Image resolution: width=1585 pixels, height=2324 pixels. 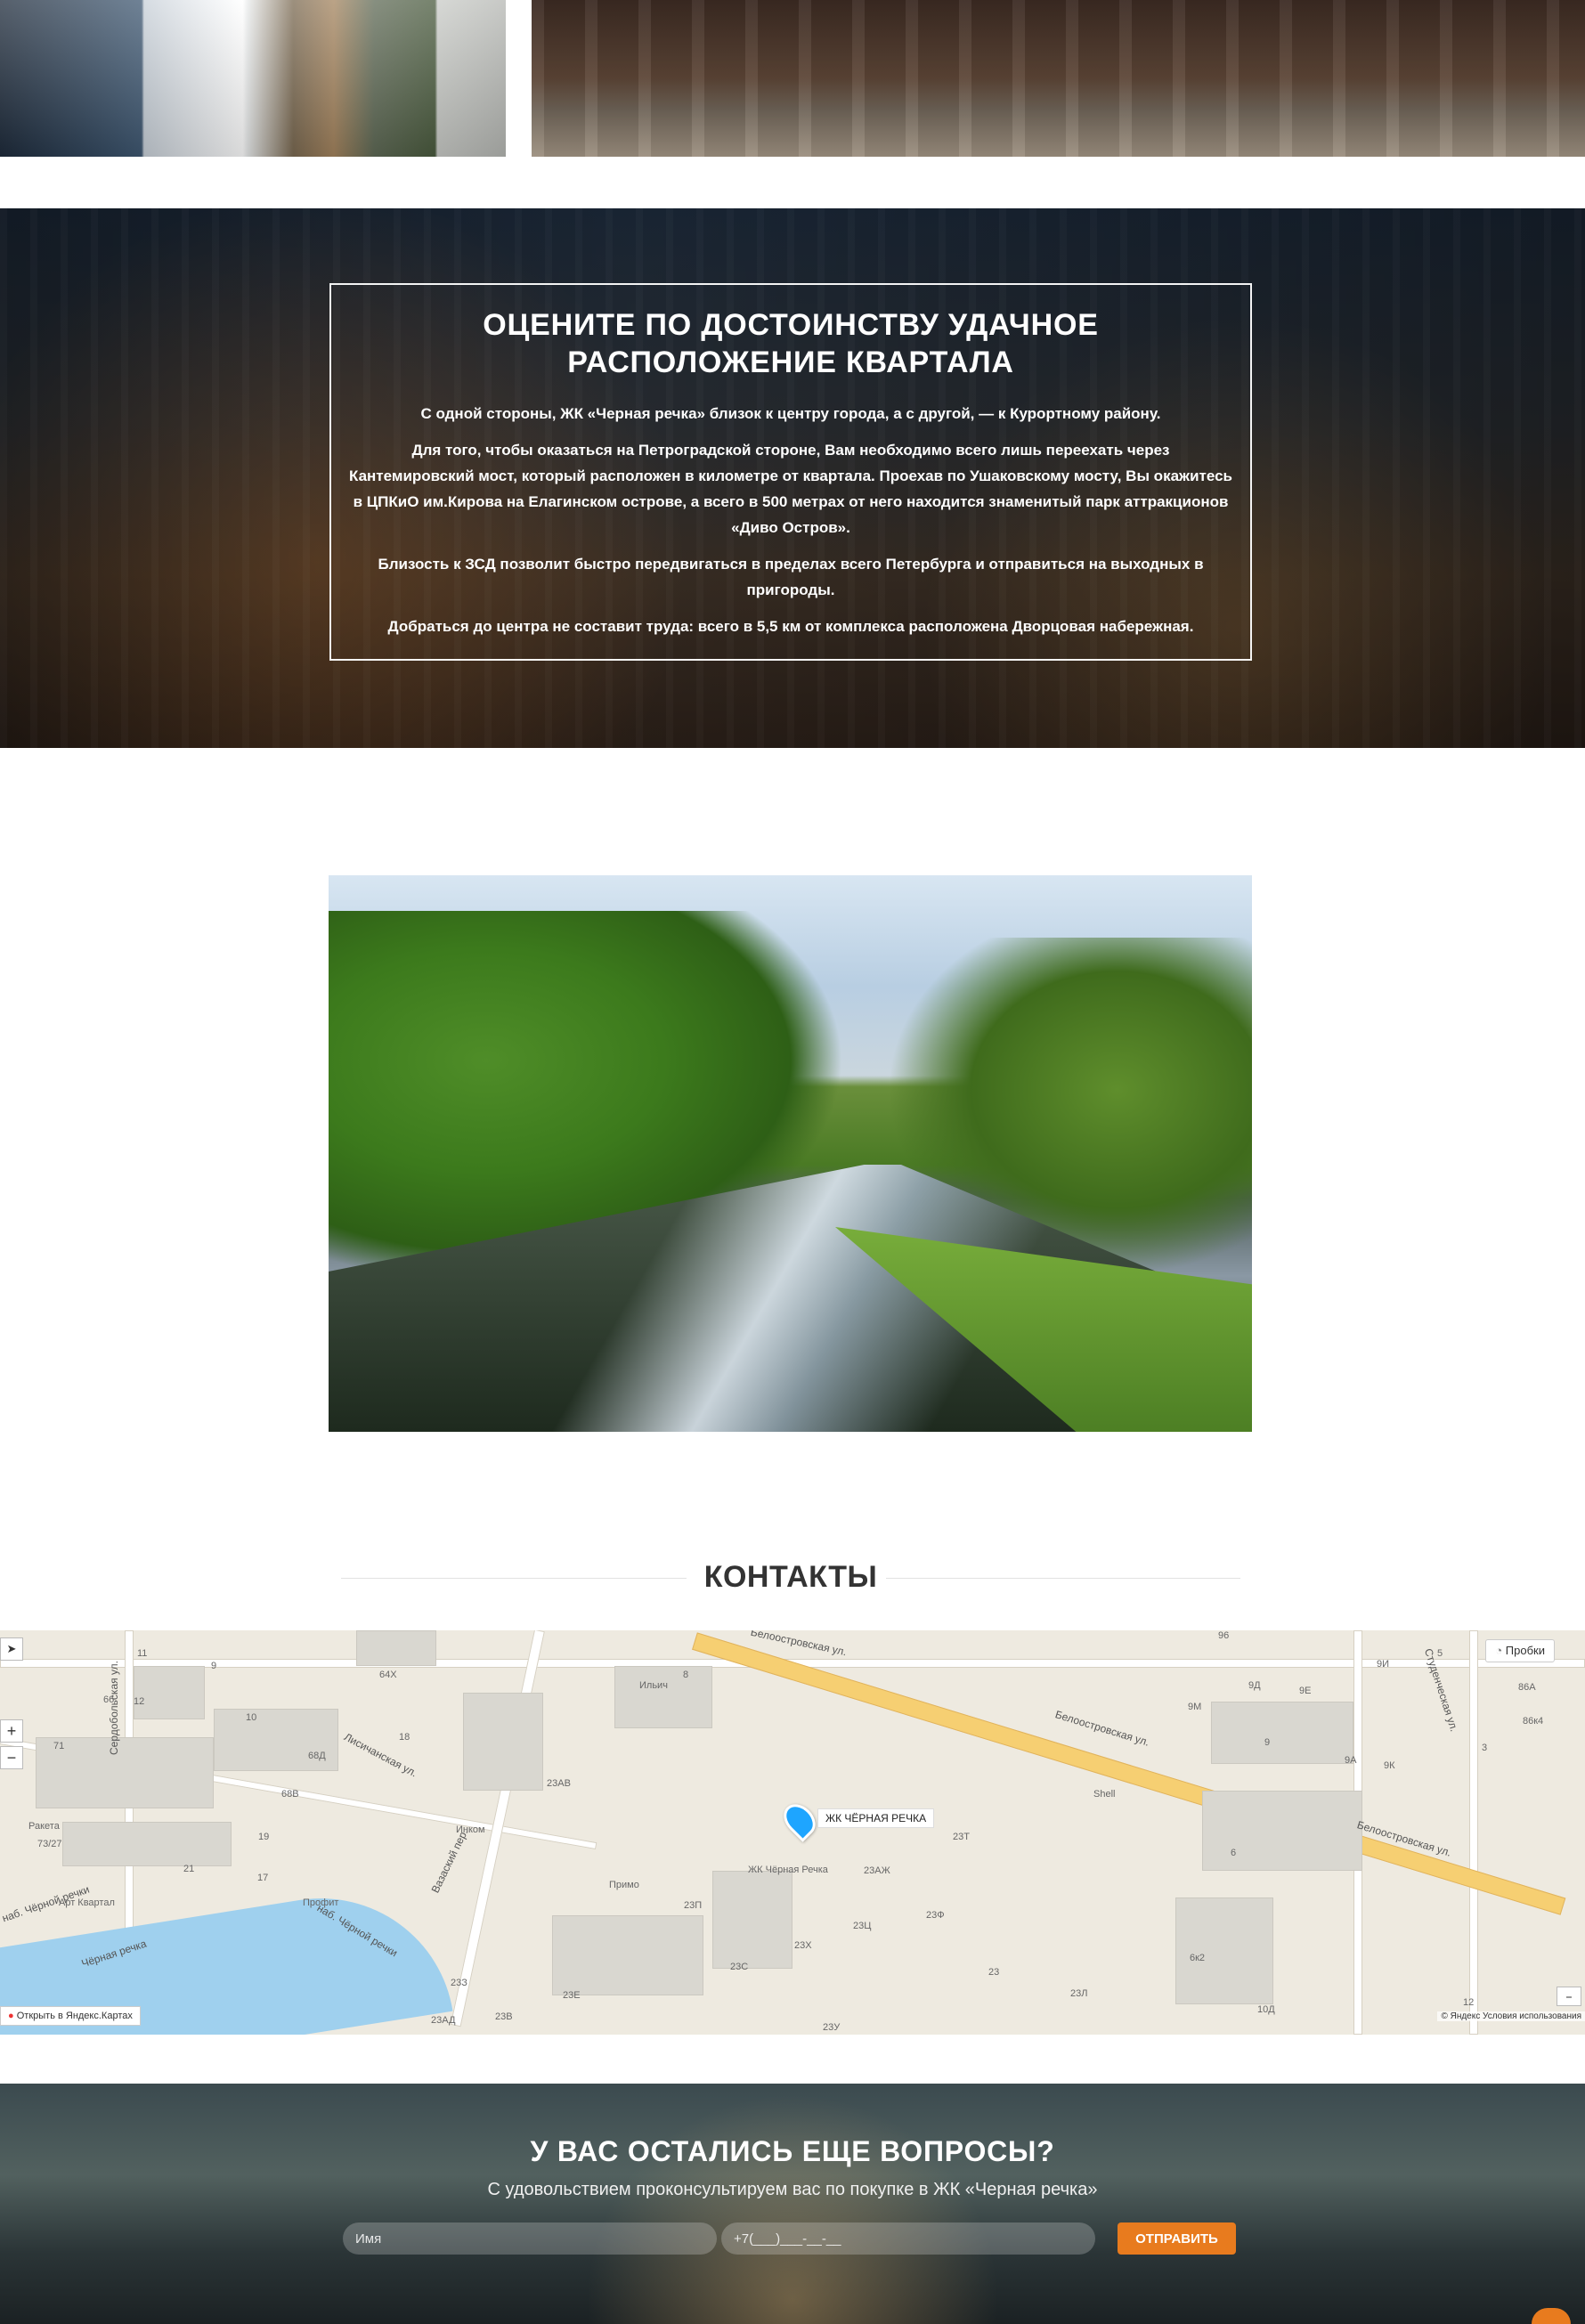 What do you see at coordinates (530, 2238) in the screenshot?
I see `name-input` at bounding box center [530, 2238].